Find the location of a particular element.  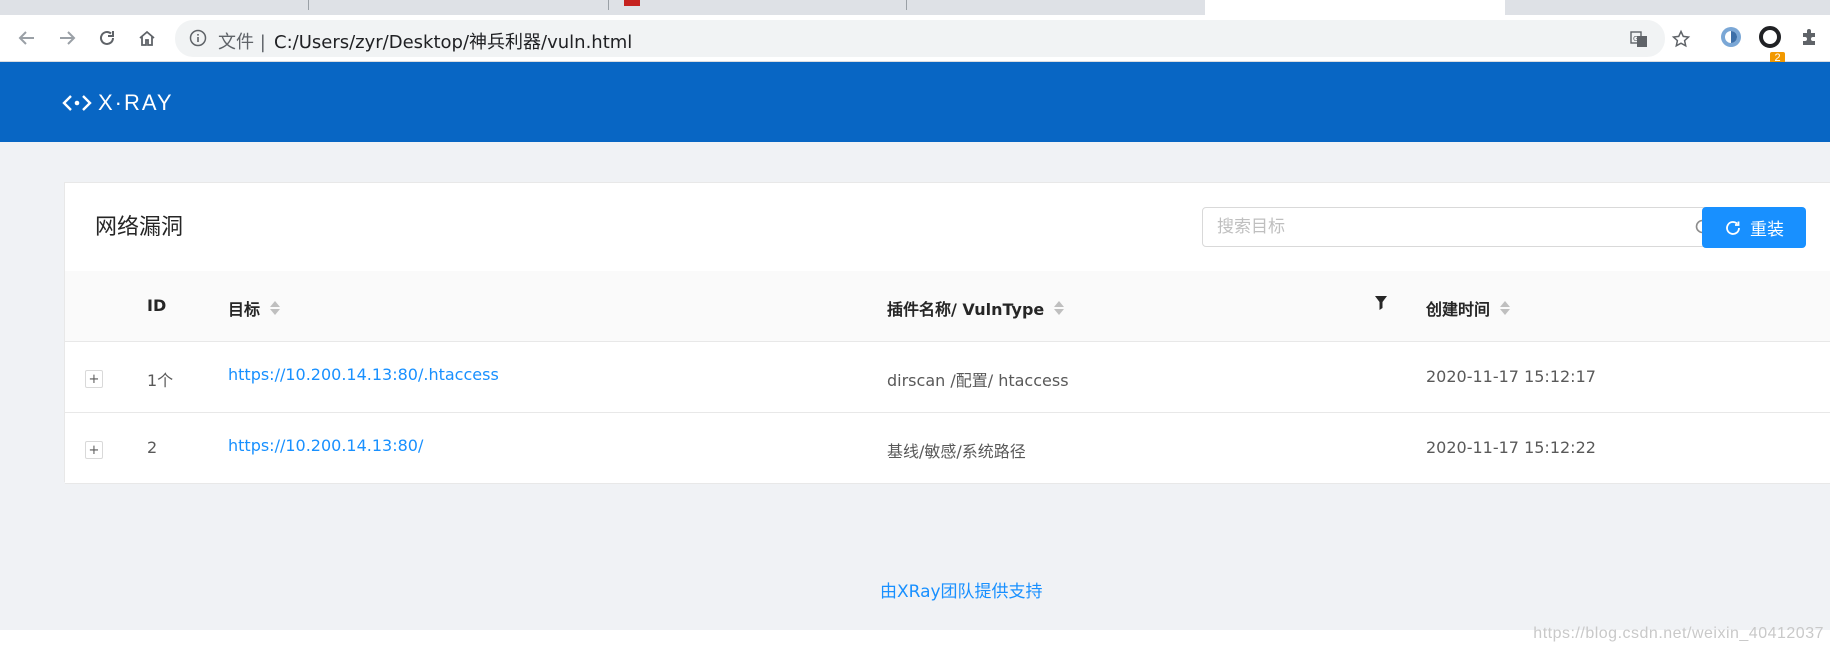

reload-page-button is located at coordinates (107, 38).